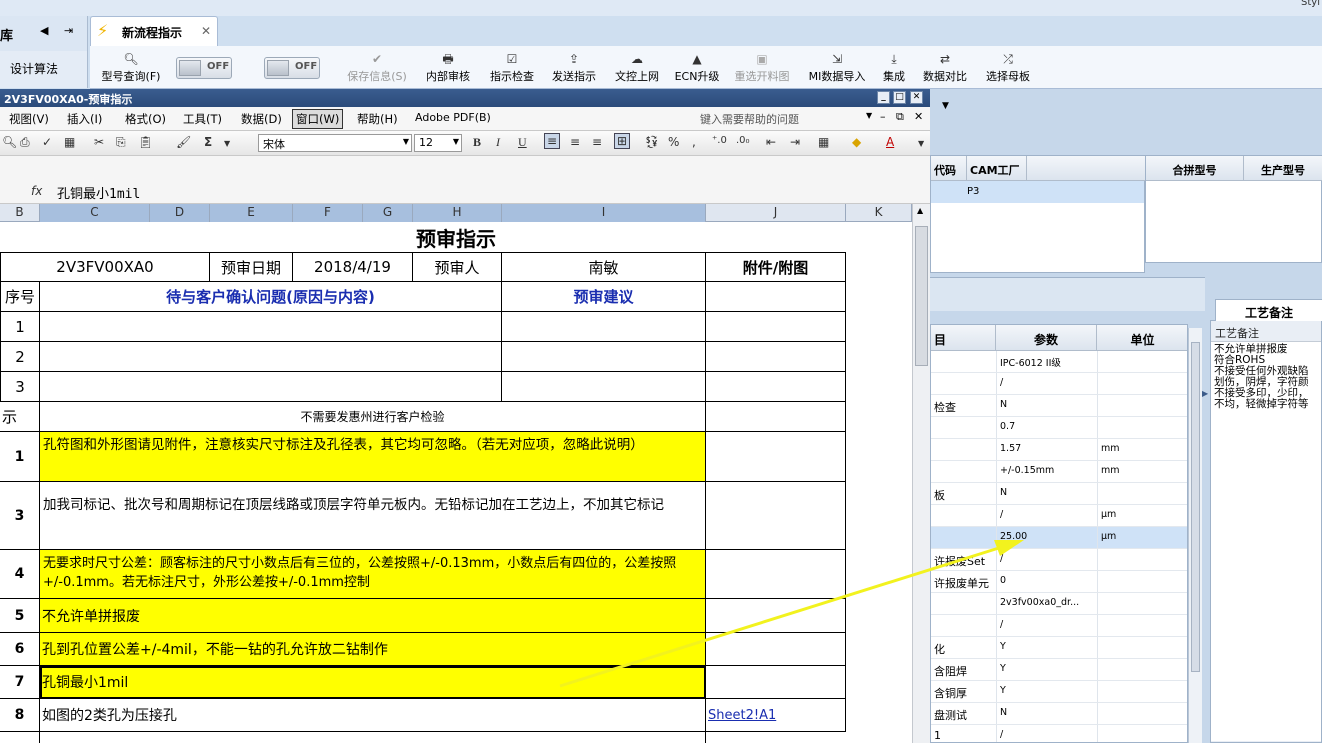 This screenshot has width=1322, height=743. Describe the element at coordinates (98, 192) in the screenshot. I see `formula-input: 孔铜最小1mil` at that location.